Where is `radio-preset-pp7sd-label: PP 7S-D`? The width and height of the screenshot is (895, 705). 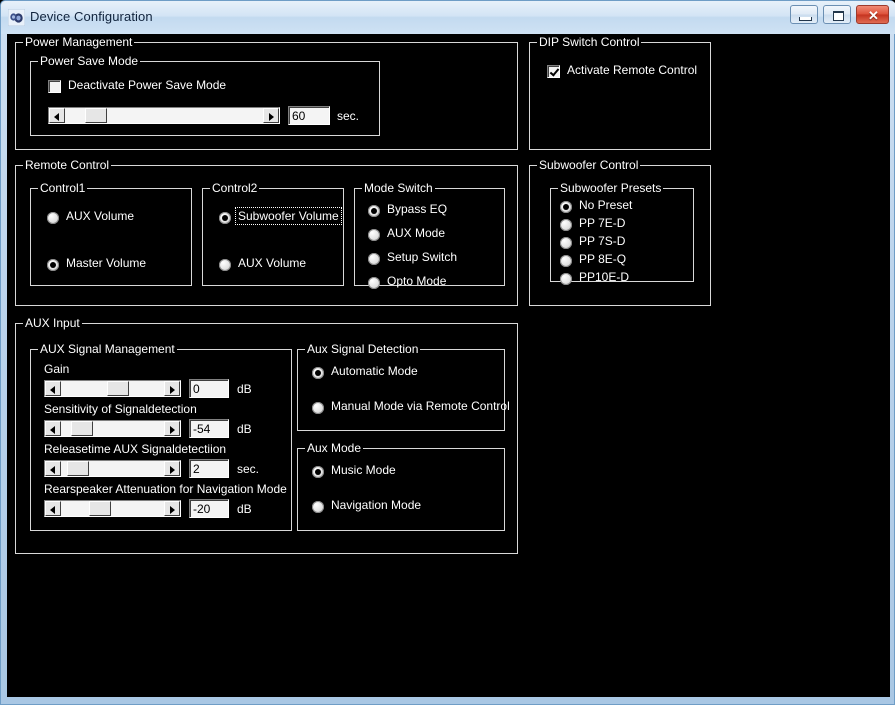
radio-preset-pp7sd-label: PP 7S-D is located at coordinates (602, 241).